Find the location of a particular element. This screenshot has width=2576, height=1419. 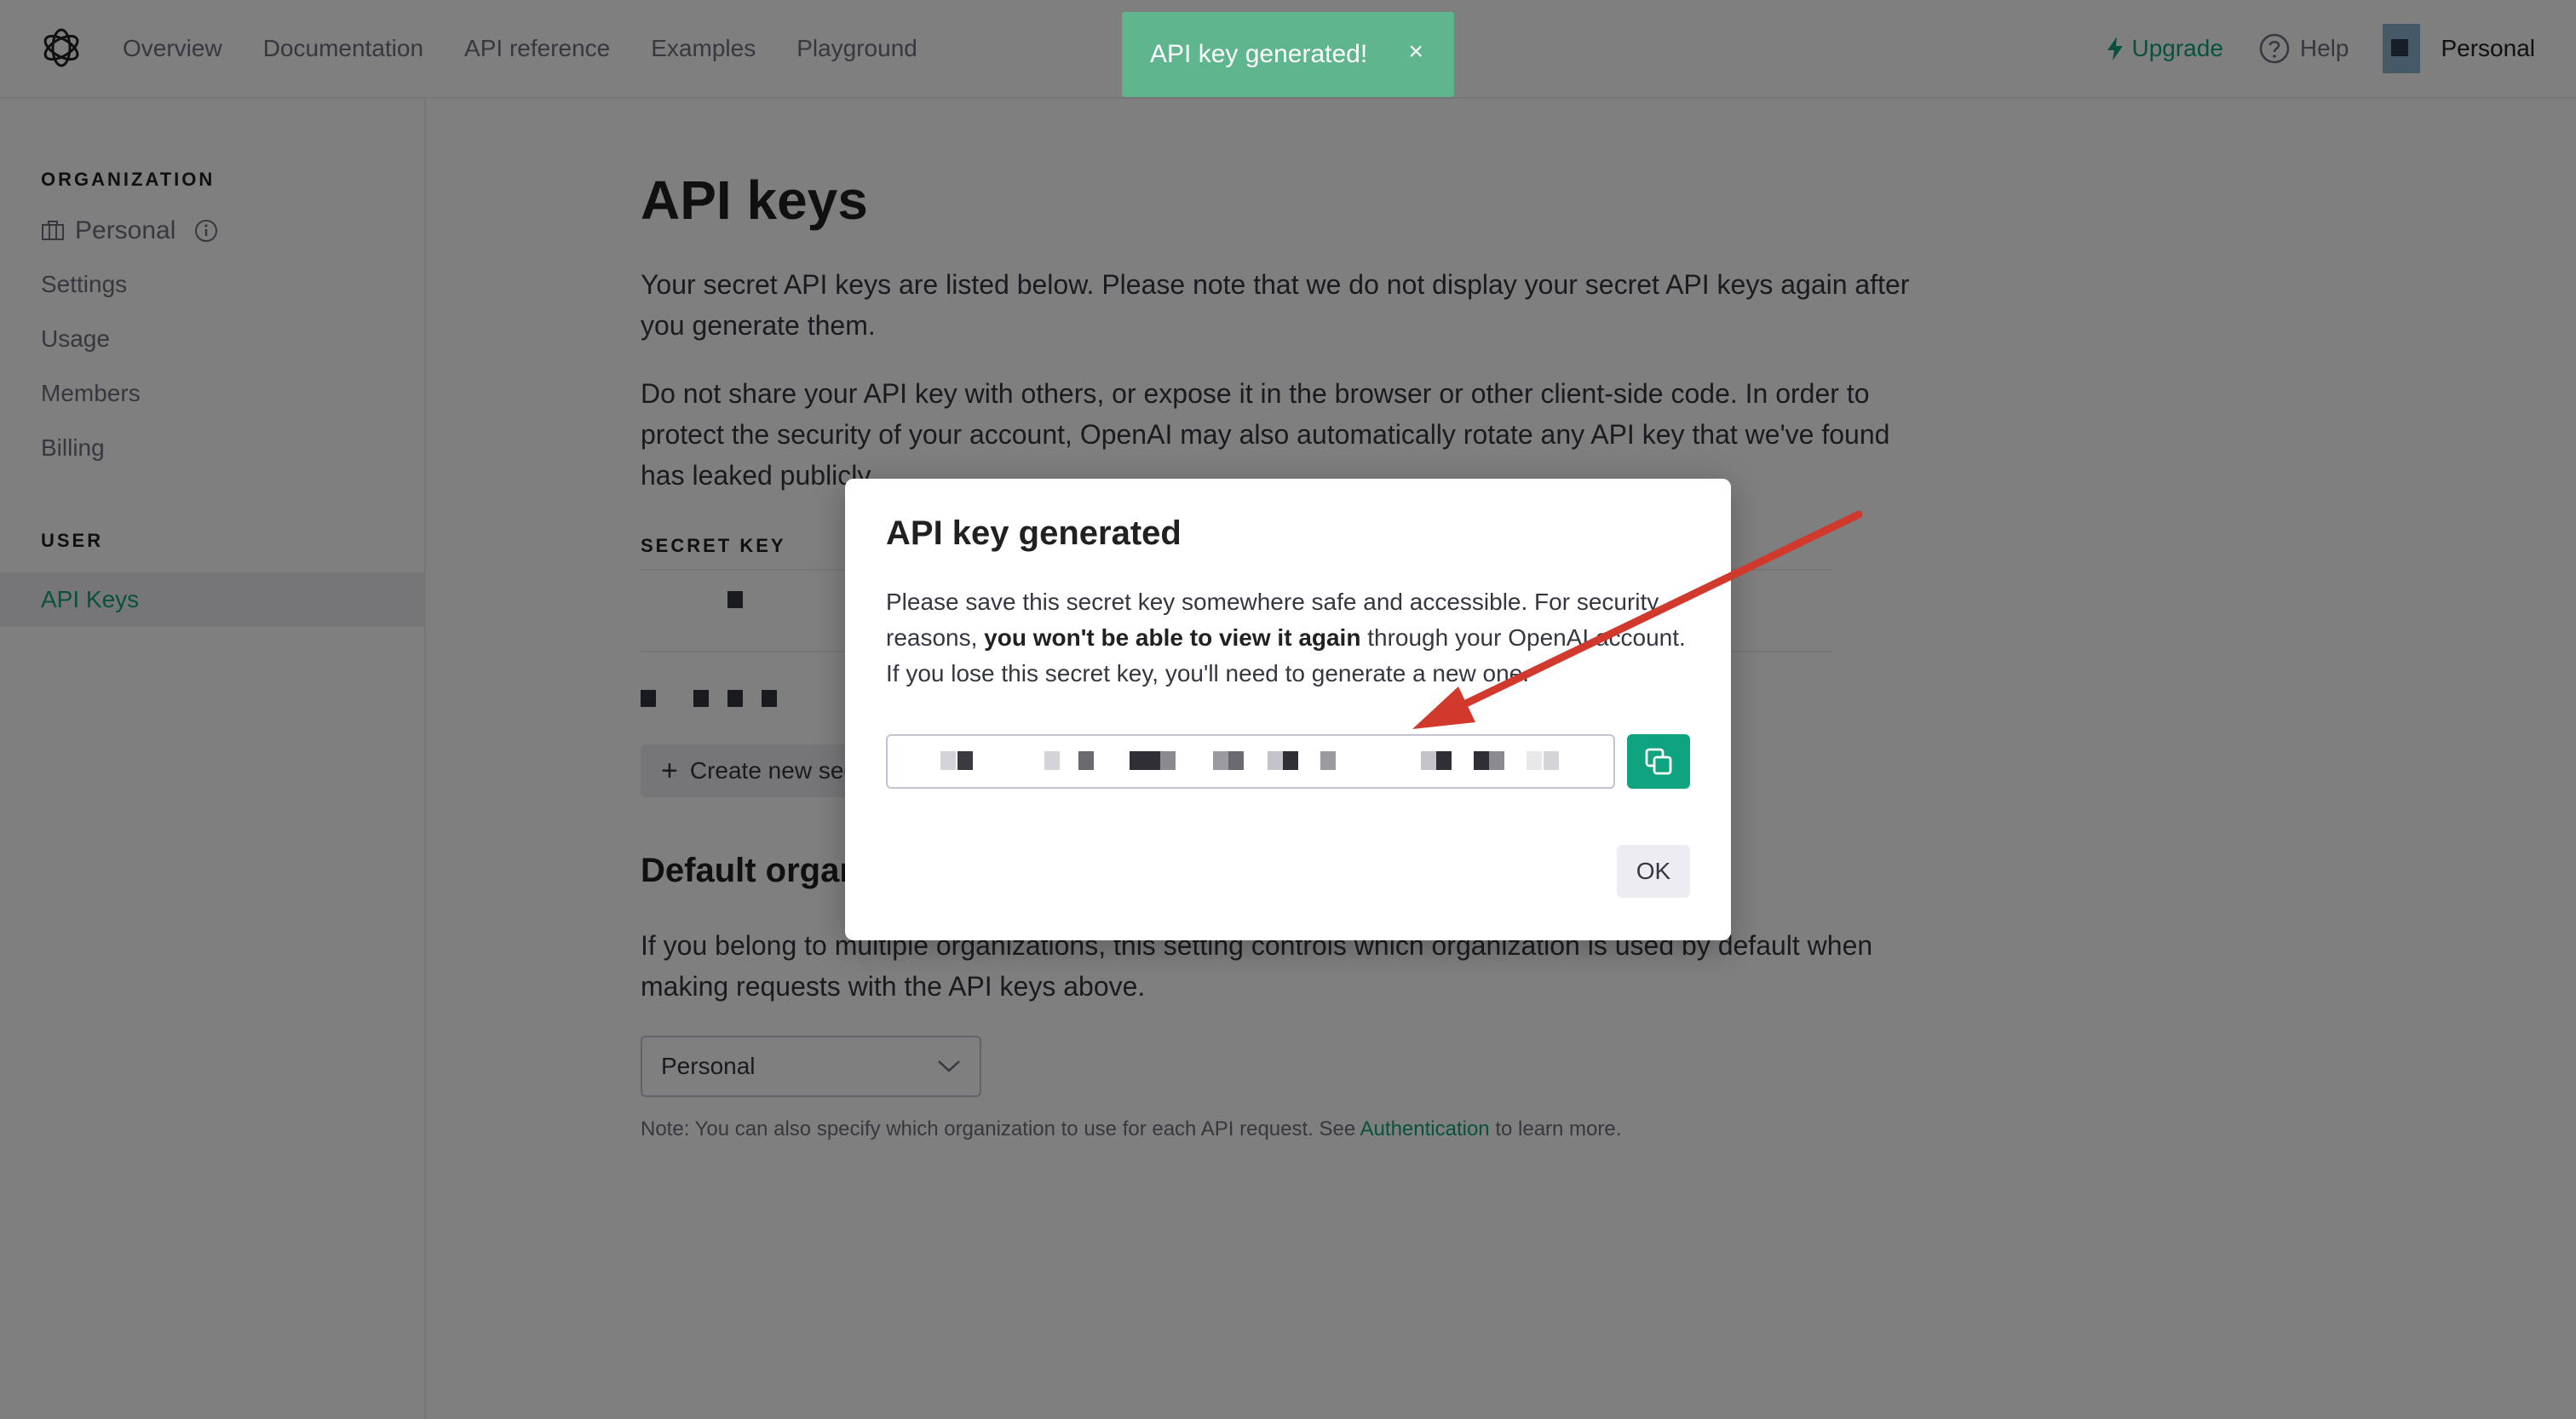

dialog-message-bold: you won't be able to view it again is located at coordinates (1172, 638).